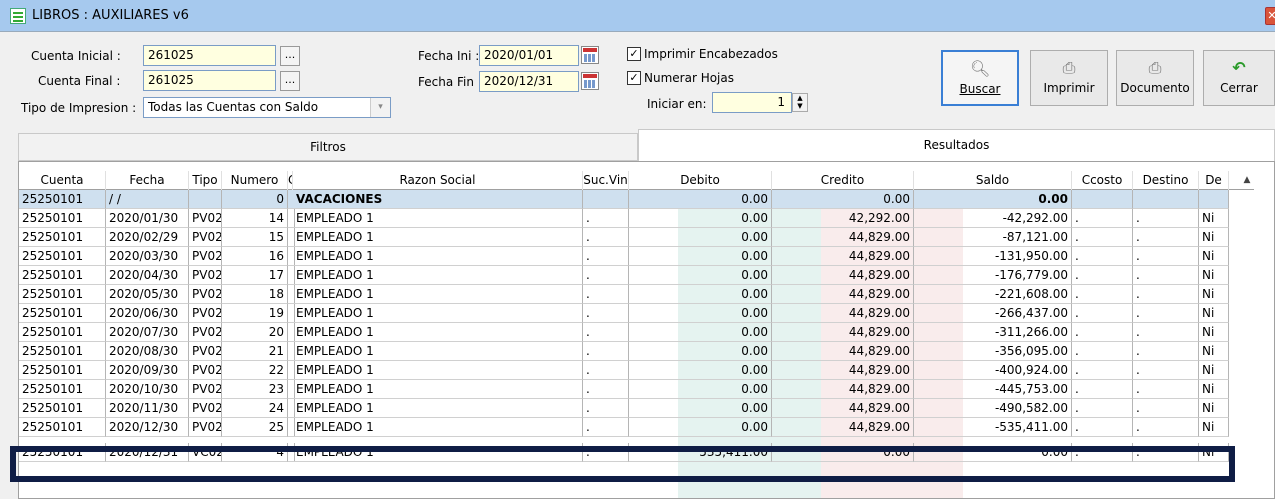  What do you see at coordinates (110, 15) in the screenshot?
I see `window-title: LIBROS : AUXILIARES v6` at bounding box center [110, 15].